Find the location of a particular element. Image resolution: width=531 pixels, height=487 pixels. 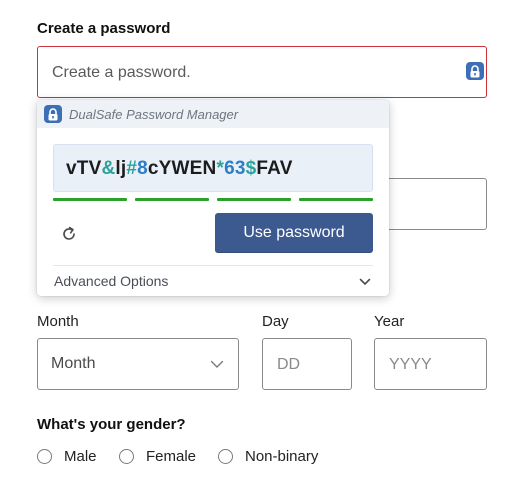

pw-part: FAV is located at coordinates (274, 168).